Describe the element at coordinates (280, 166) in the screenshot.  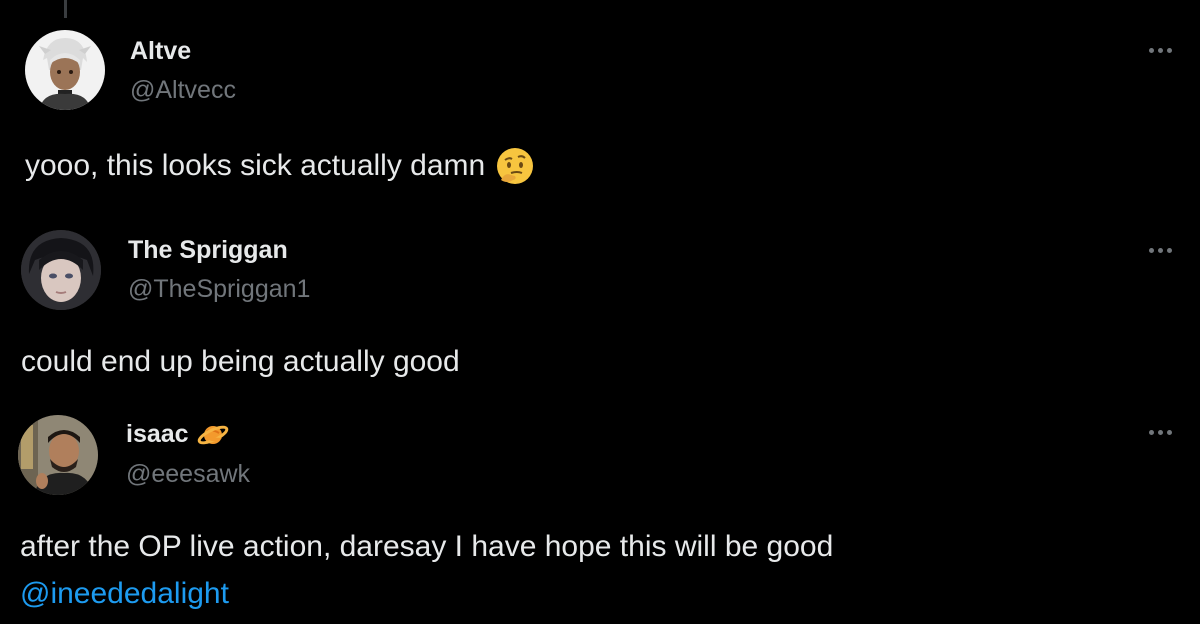
I see `reply-text: yooo, this looks sick actually damn` at that location.